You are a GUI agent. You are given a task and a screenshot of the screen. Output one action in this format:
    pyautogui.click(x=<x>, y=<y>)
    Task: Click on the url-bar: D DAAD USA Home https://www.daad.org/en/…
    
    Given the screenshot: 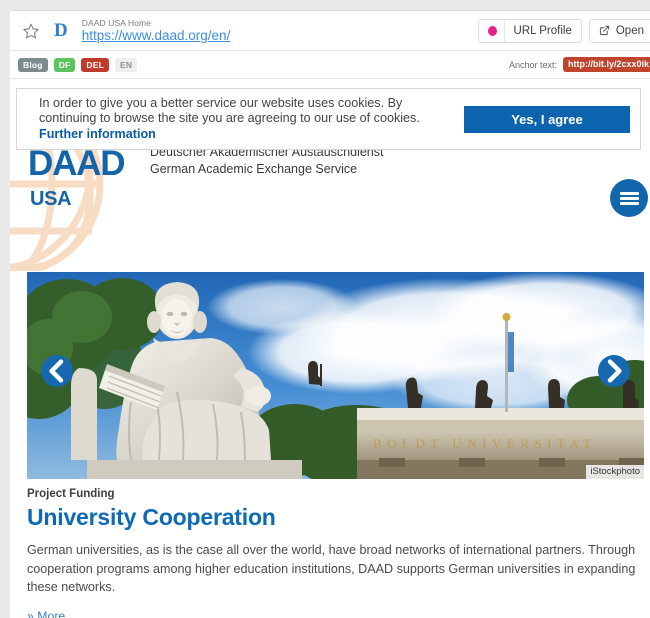 What is the action you would take?
    pyautogui.click(x=330, y=30)
    